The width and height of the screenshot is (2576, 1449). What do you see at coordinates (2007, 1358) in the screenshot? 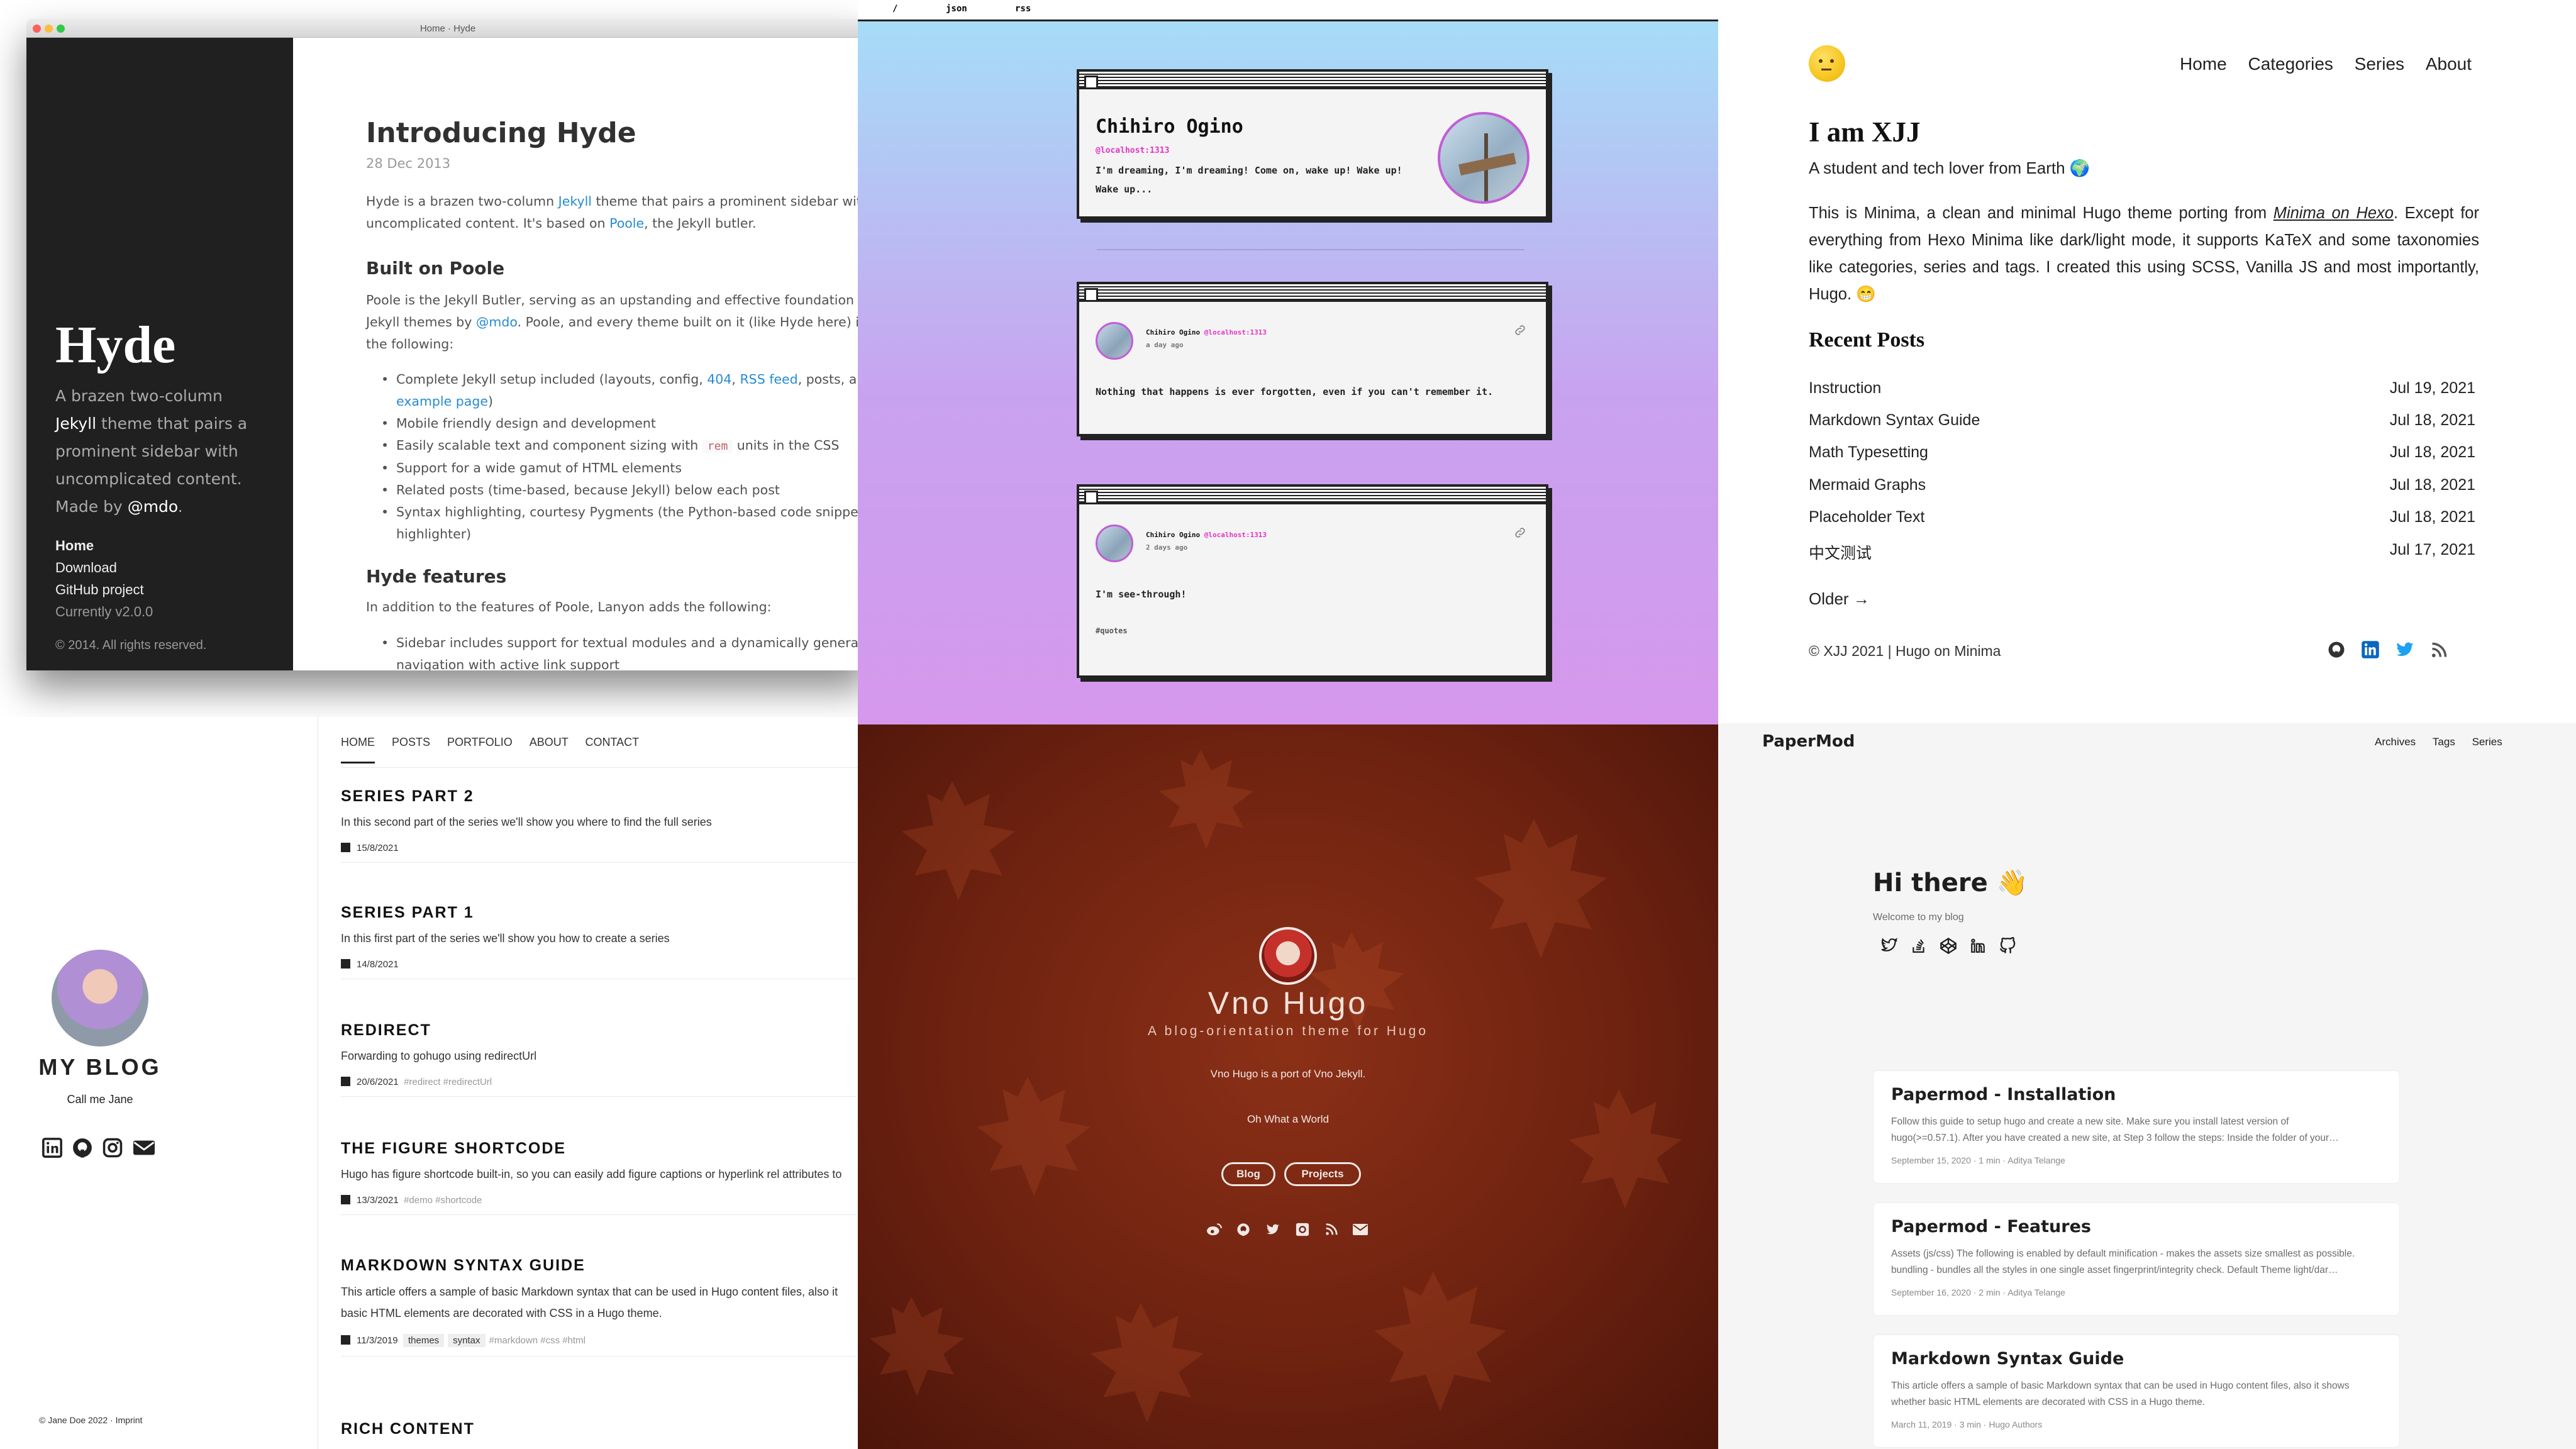
I see `post-title: Markdown Syntax Guide` at bounding box center [2007, 1358].